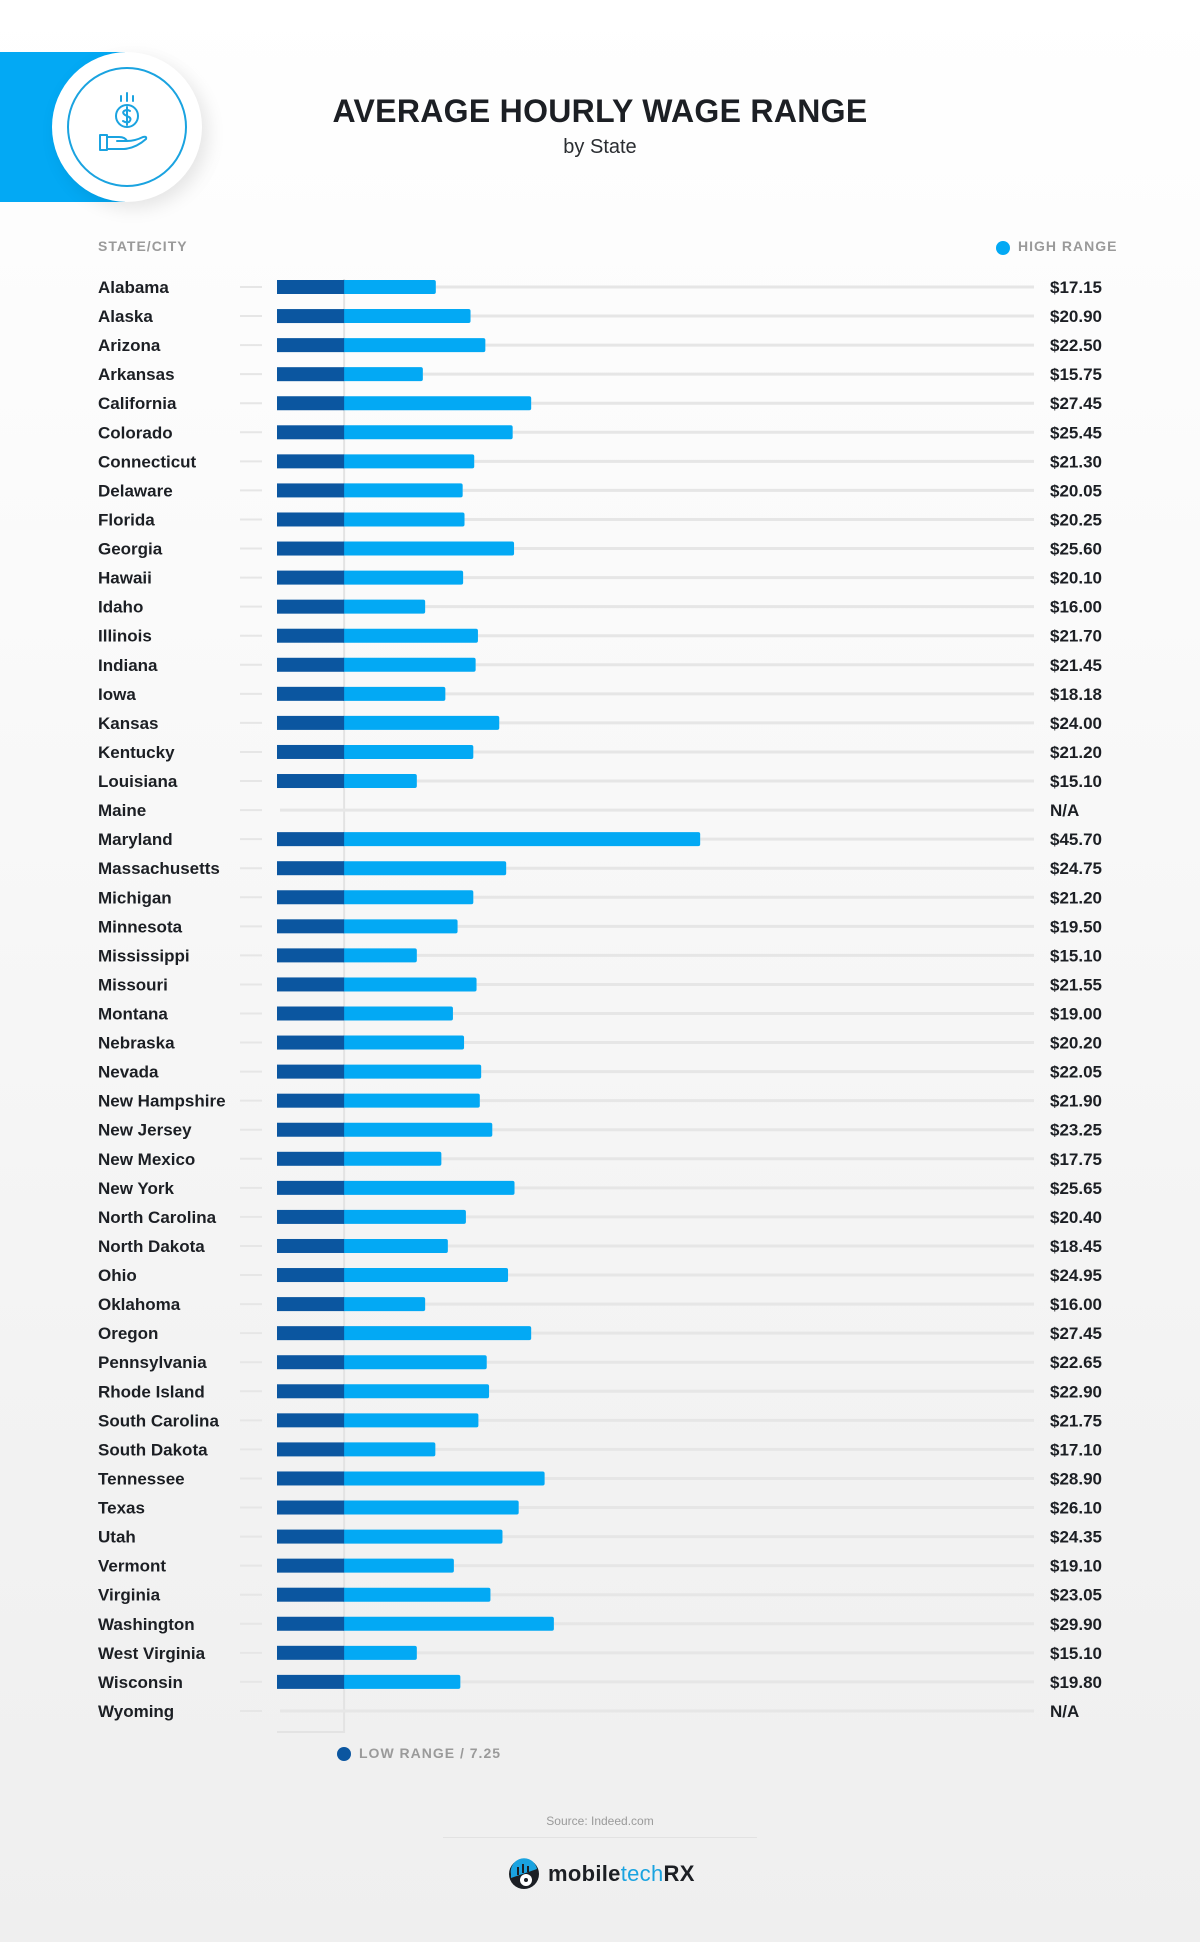 This screenshot has height=1942, width=1200. Describe the element at coordinates (1076, 839) in the screenshot. I see `value-label: $45.70` at that location.